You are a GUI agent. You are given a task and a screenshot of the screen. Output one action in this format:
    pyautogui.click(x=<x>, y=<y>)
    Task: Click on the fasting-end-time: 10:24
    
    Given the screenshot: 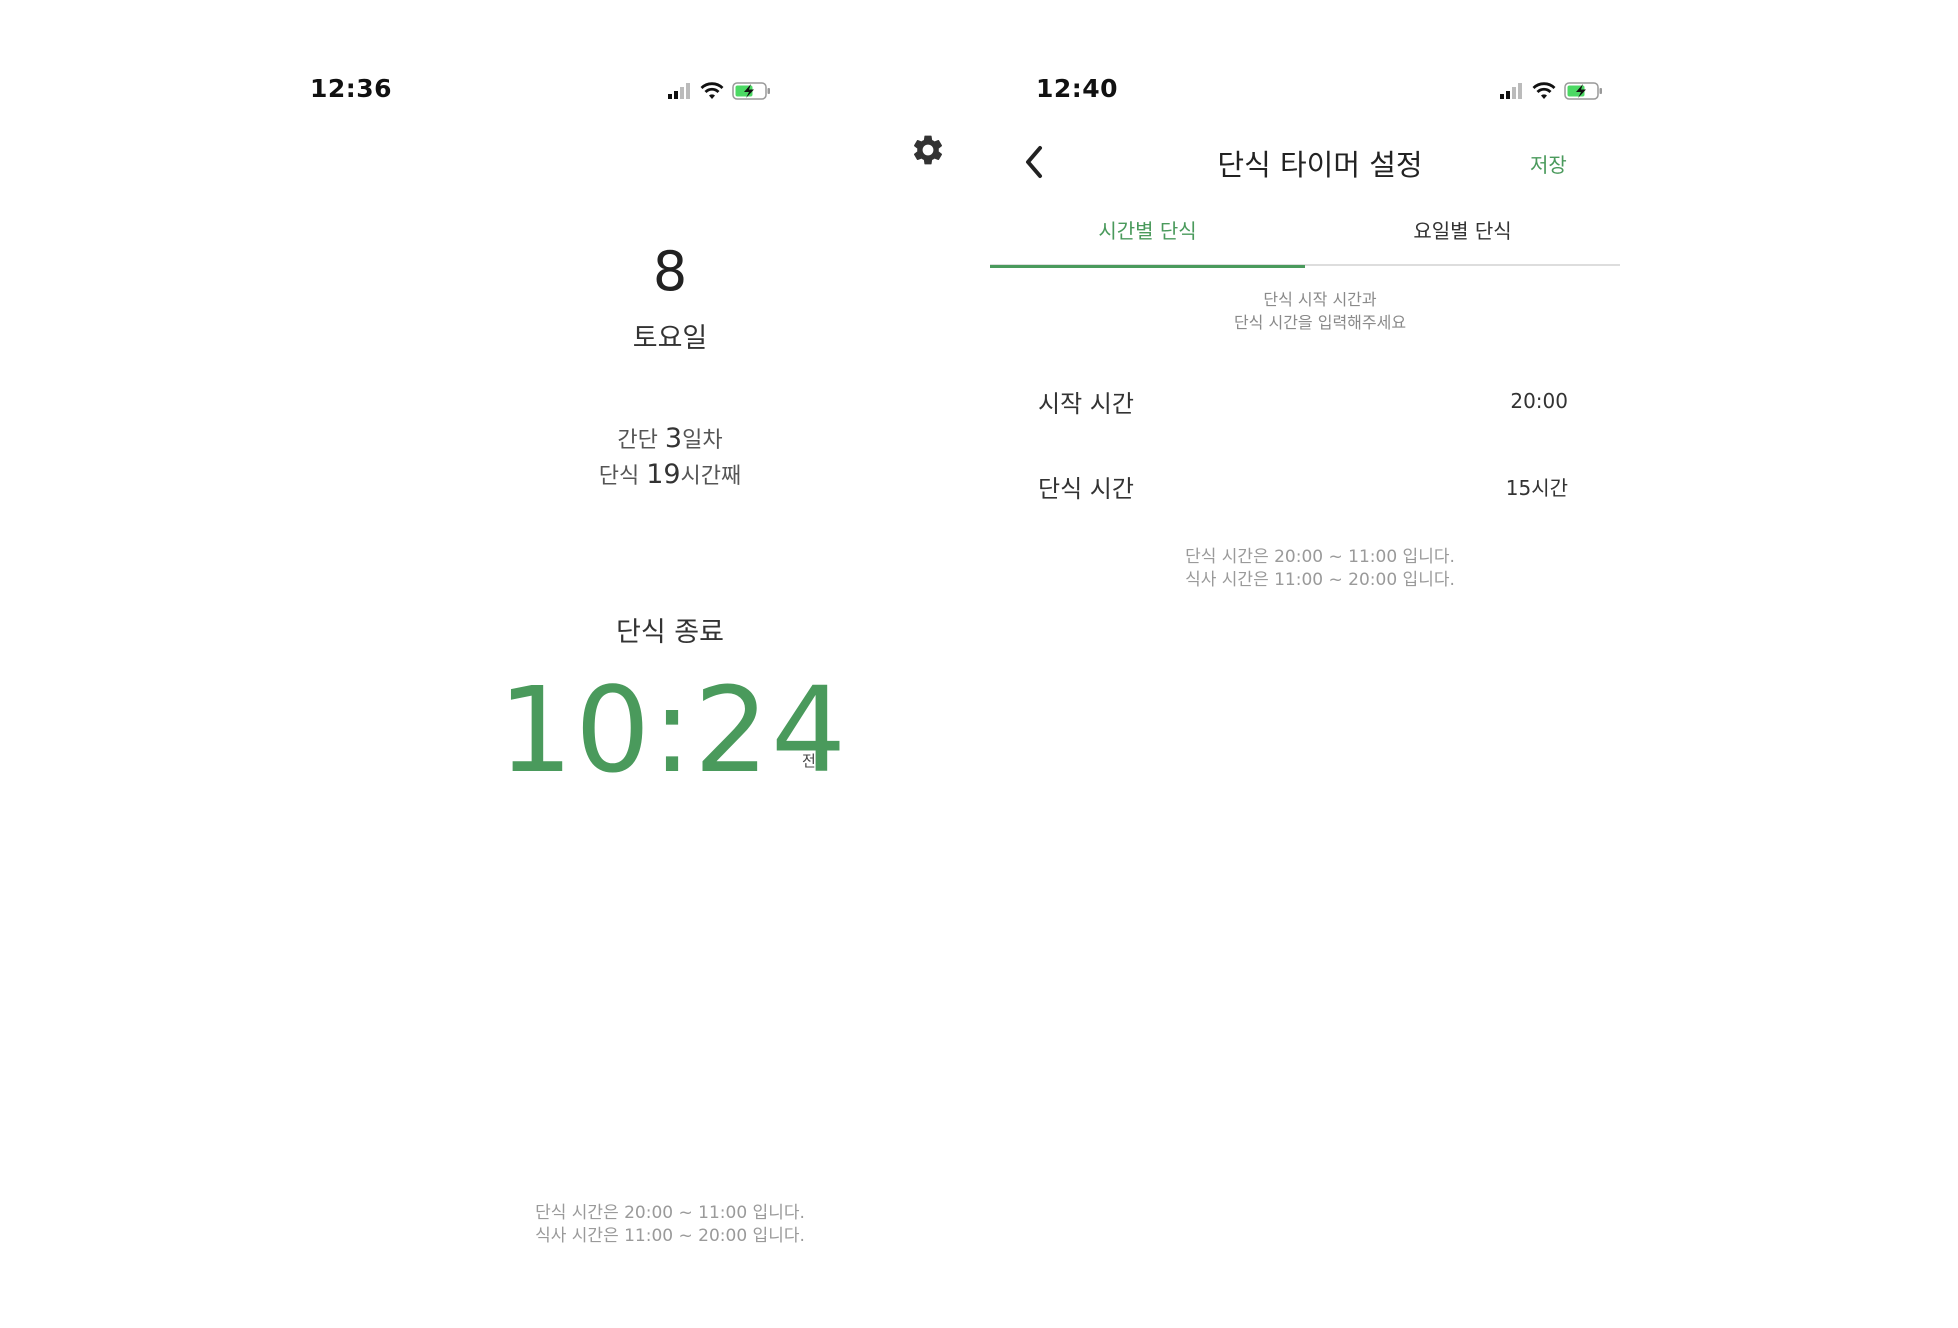 What is the action you would take?
    pyautogui.click(x=673, y=730)
    